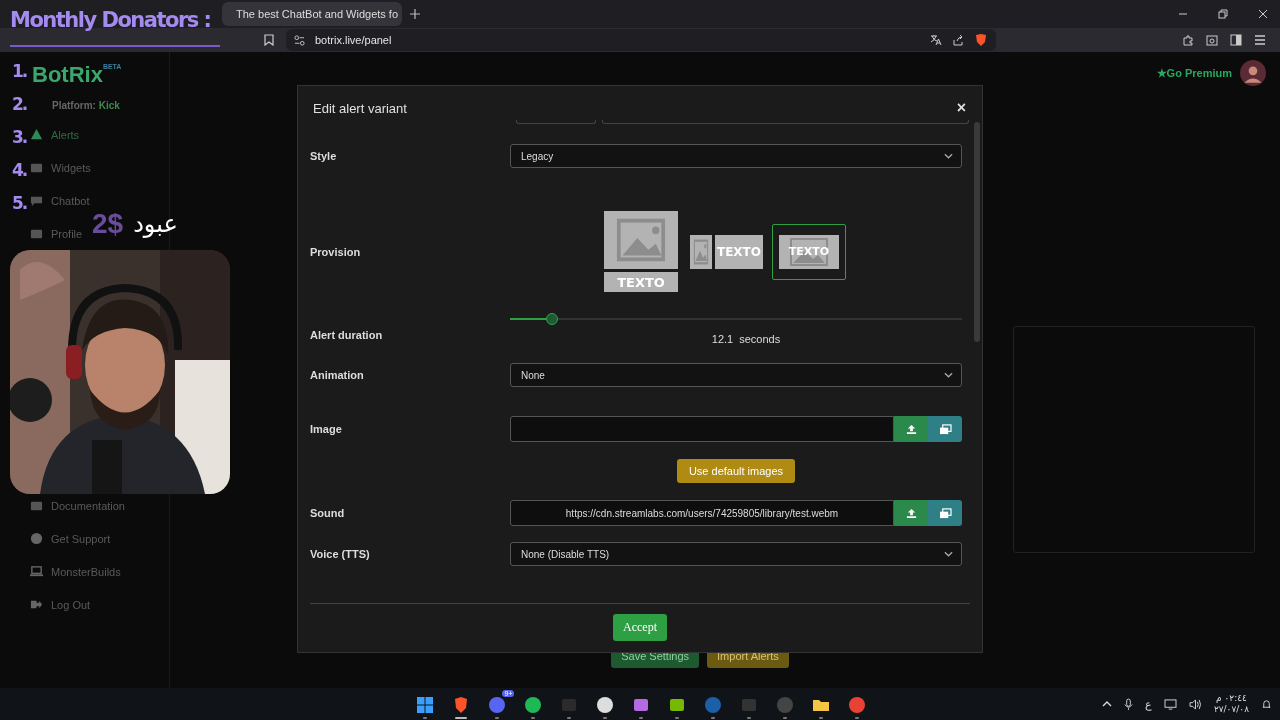 The height and width of the screenshot is (720, 1280). What do you see at coordinates (336, 251) in the screenshot?
I see `field-label: Provision` at bounding box center [336, 251].